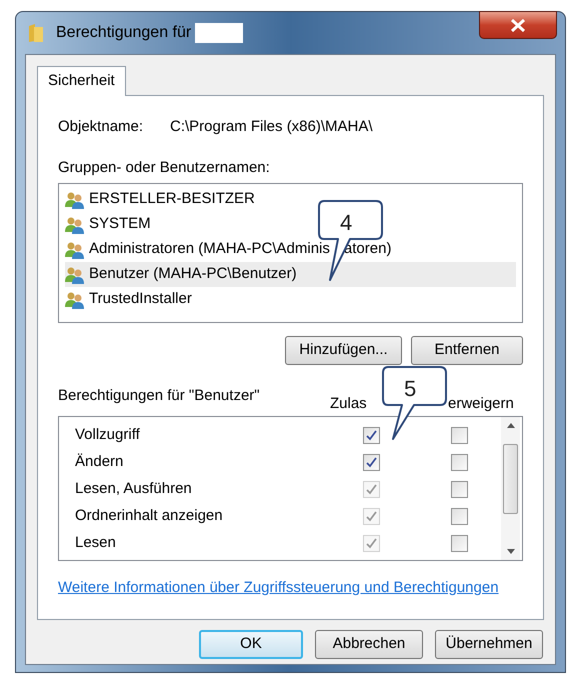 The width and height of the screenshot is (571, 677). I want to click on permissions-label: Berechtigungen für "Benutzer", so click(159, 396).